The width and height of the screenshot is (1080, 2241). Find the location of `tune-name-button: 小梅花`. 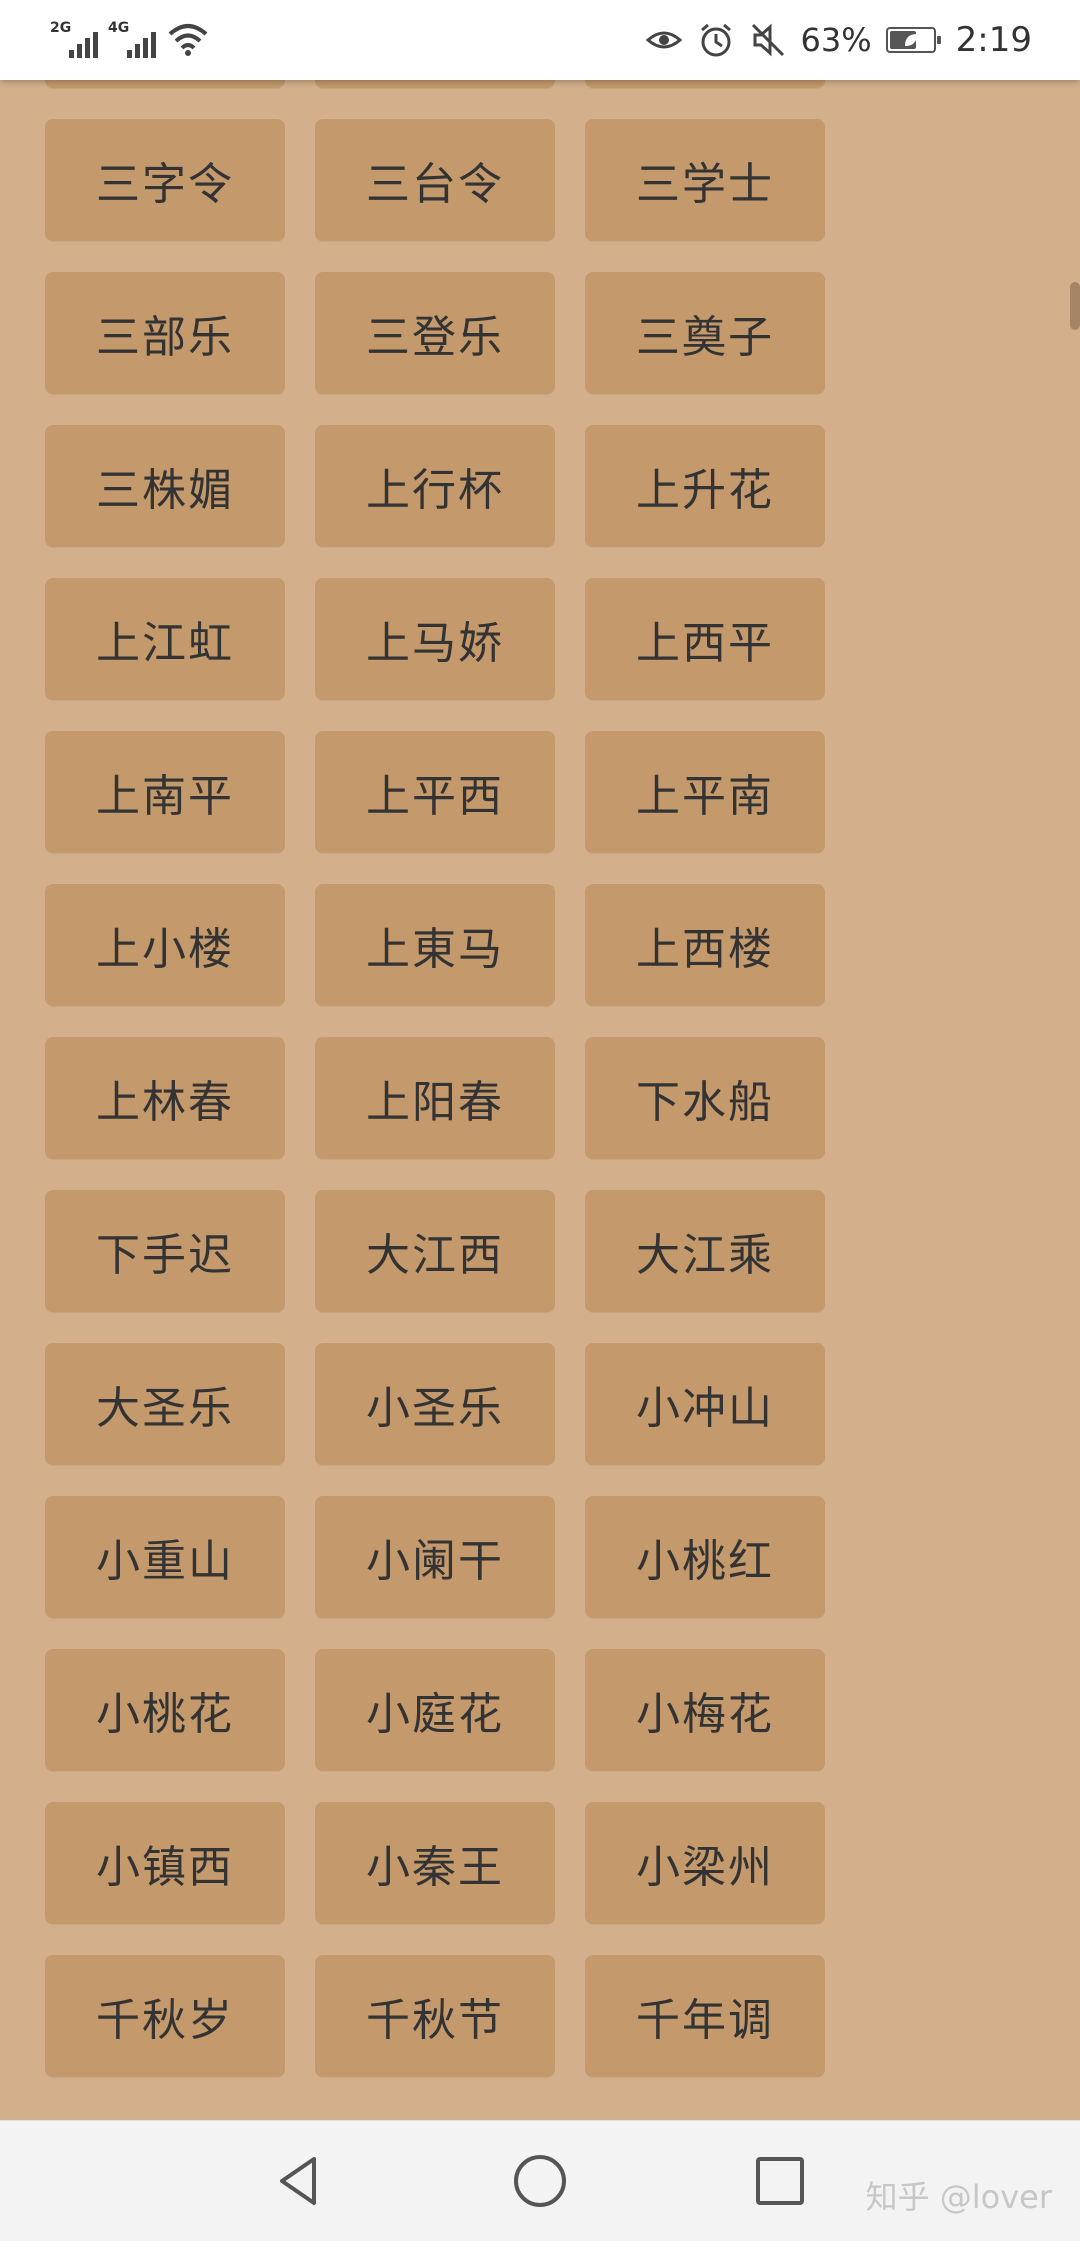

tune-name-button: 小梅花 is located at coordinates (705, 1710).